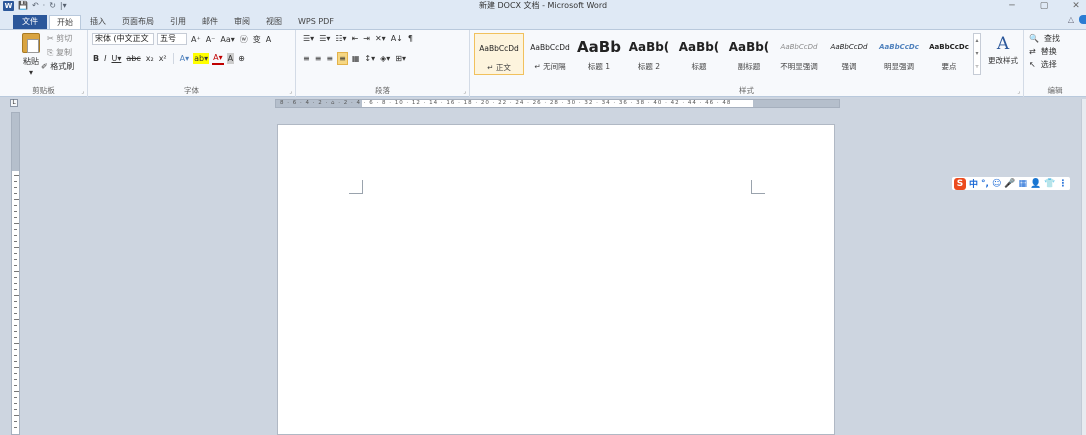  I want to click on paste-dropdown-icon: ▾, so click(31, 72).